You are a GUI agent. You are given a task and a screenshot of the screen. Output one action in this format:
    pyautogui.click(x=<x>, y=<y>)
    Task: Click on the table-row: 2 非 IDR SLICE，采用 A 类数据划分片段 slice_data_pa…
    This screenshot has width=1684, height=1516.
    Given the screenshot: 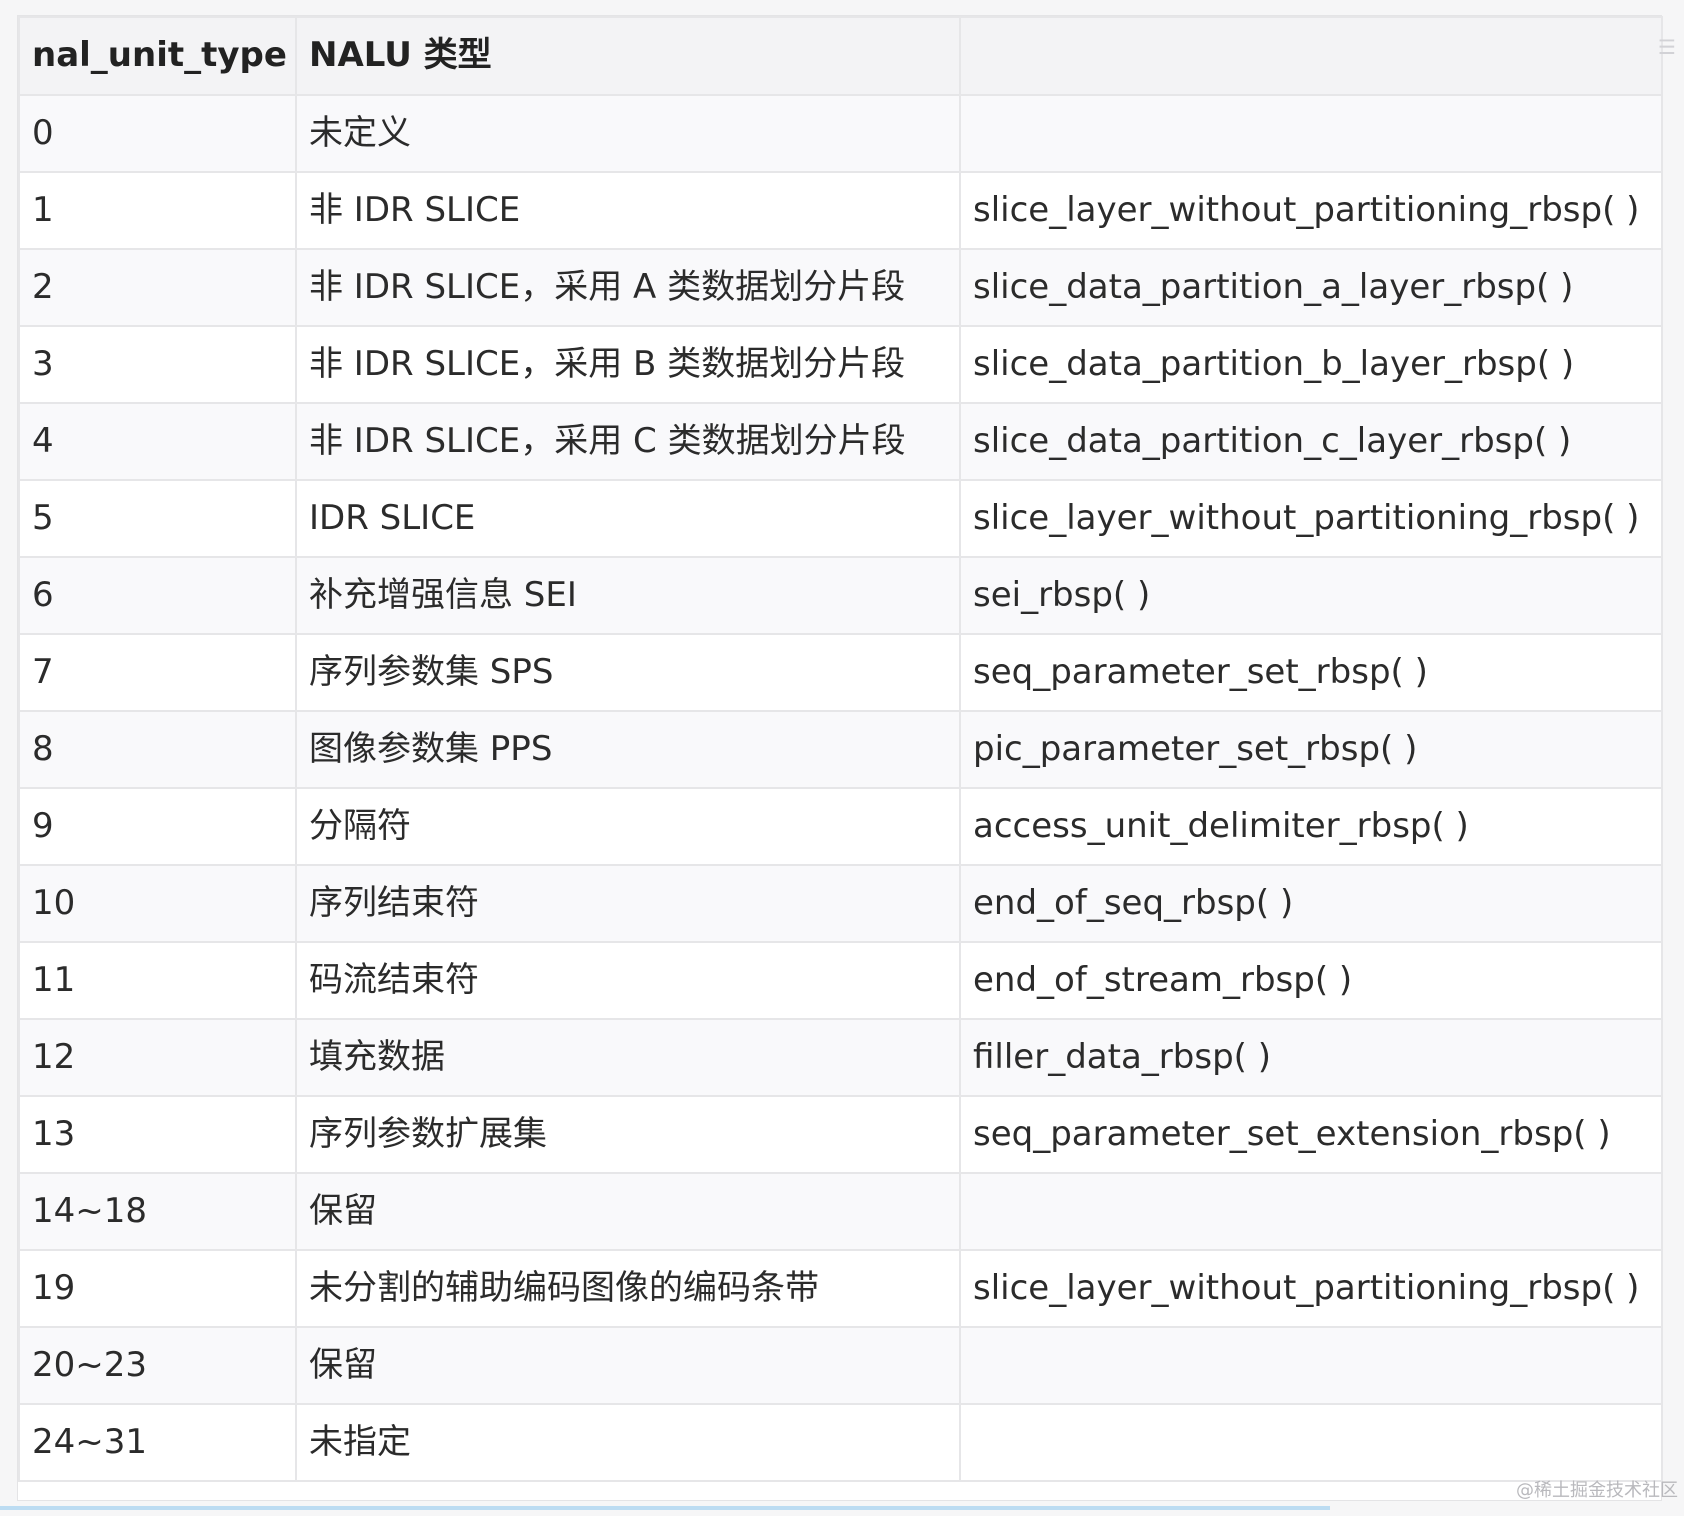 What is the action you would take?
    pyautogui.click(x=840, y=287)
    